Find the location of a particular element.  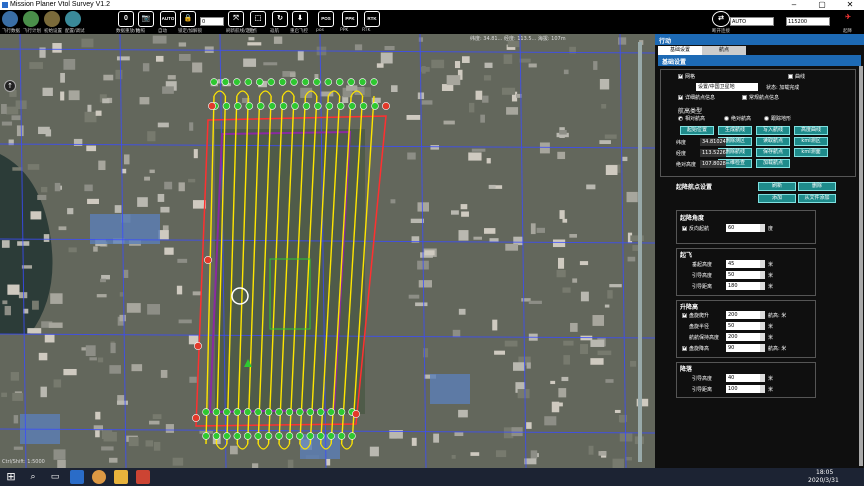

minimize-button: – is located at coordinates (794, 5).